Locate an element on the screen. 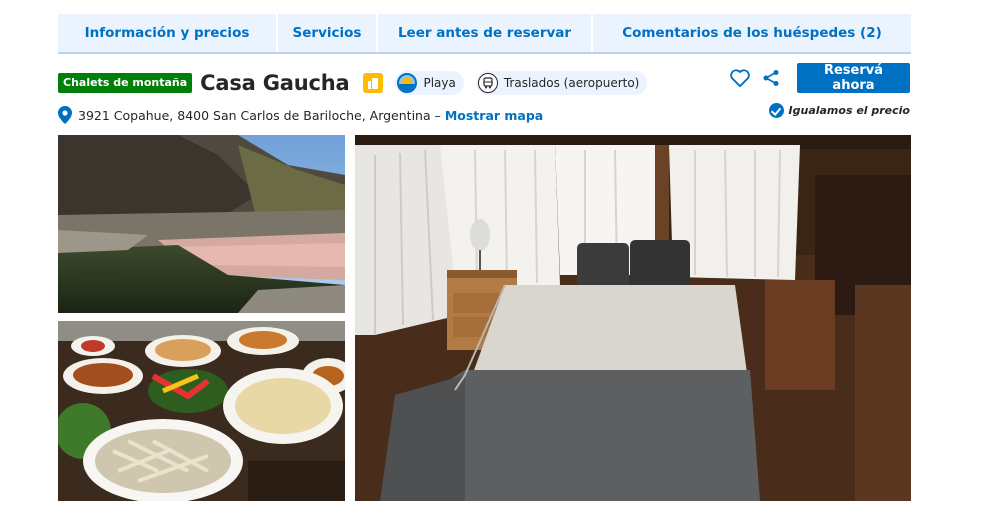 The height and width of the screenshot is (520, 992). thumbs-up-icon is located at coordinates (373, 83).